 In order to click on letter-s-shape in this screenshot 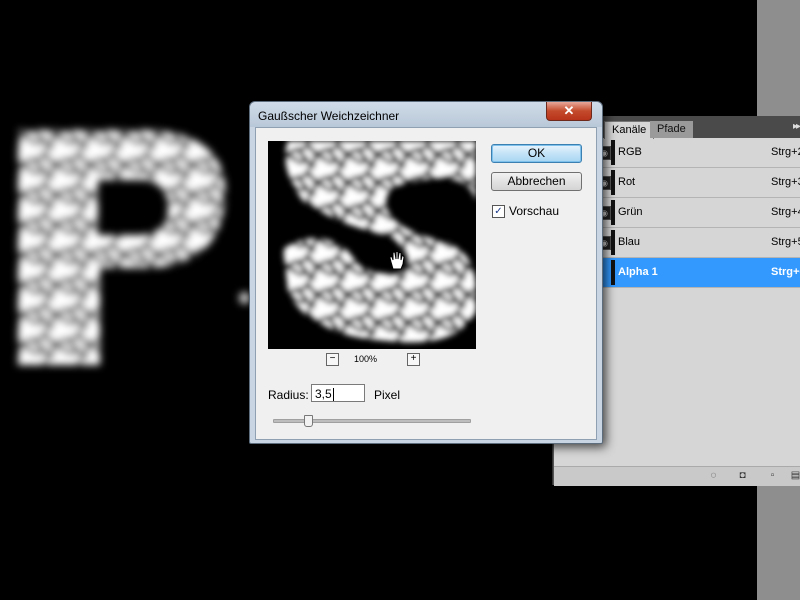, I will do `click(379, 242)`.